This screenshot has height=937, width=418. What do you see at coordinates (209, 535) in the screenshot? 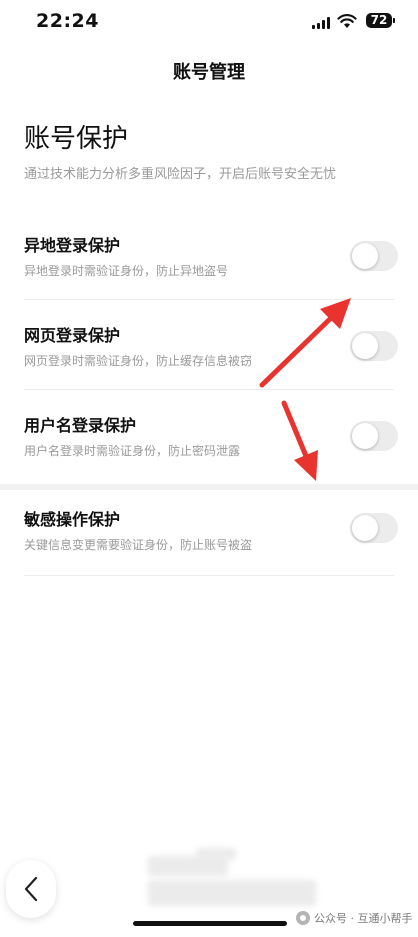
I see `setting-row-sensitive-operation: 敏感操作保护 关键信息变更需要验证身份，防止账号被盗` at bounding box center [209, 535].